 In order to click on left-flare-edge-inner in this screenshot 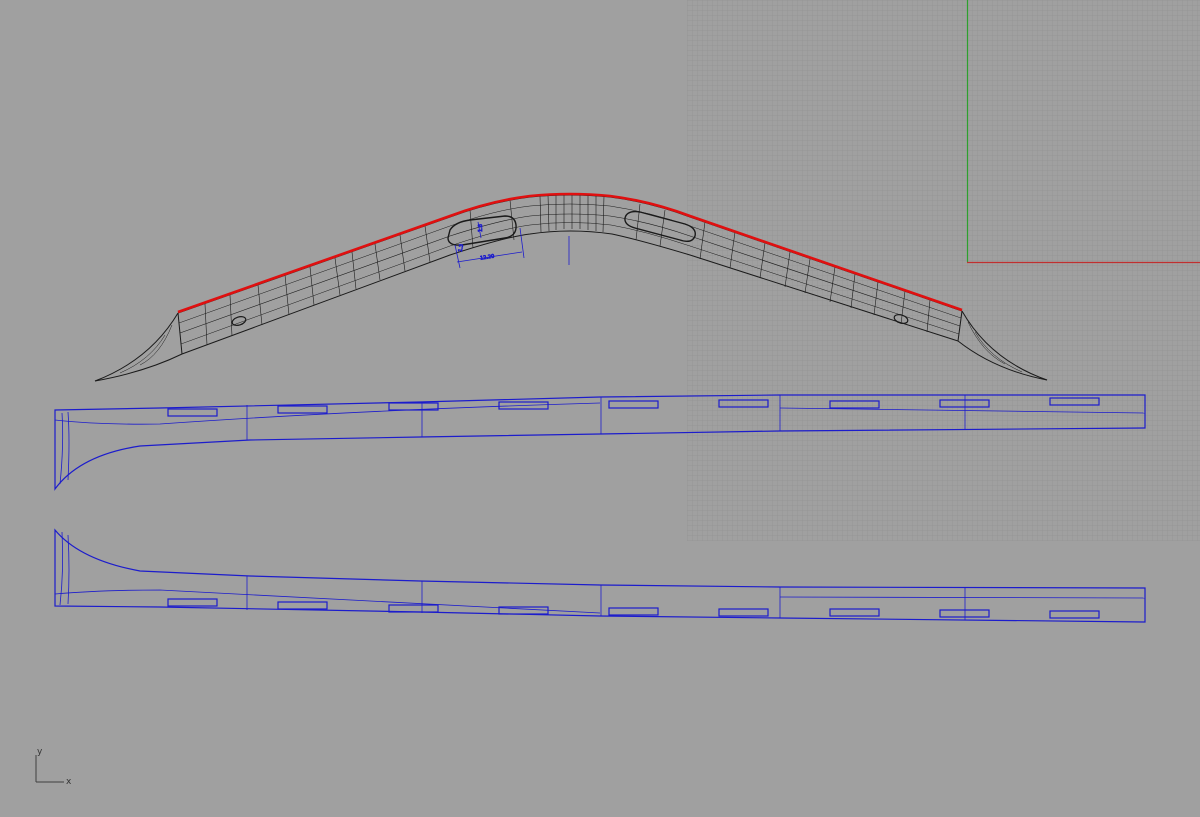, I will do `click(138, 367)`.